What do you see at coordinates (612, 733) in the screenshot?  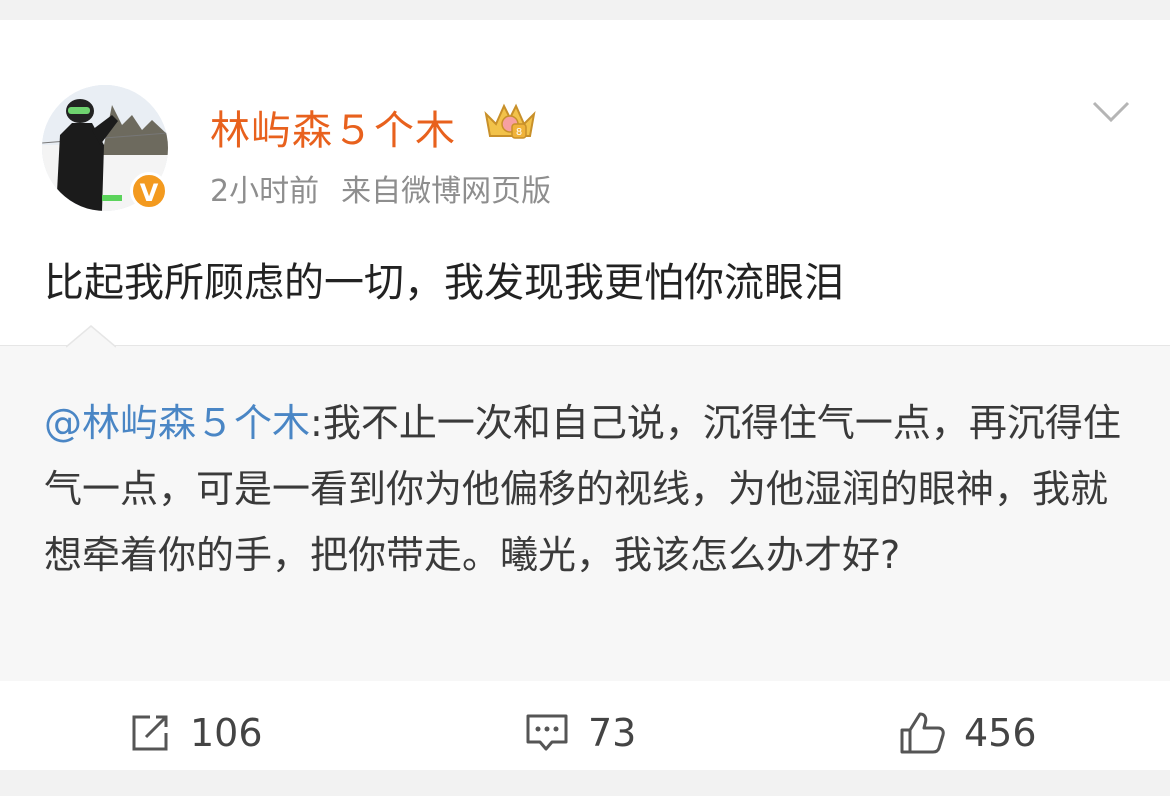 I see `comment-count: 73` at bounding box center [612, 733].